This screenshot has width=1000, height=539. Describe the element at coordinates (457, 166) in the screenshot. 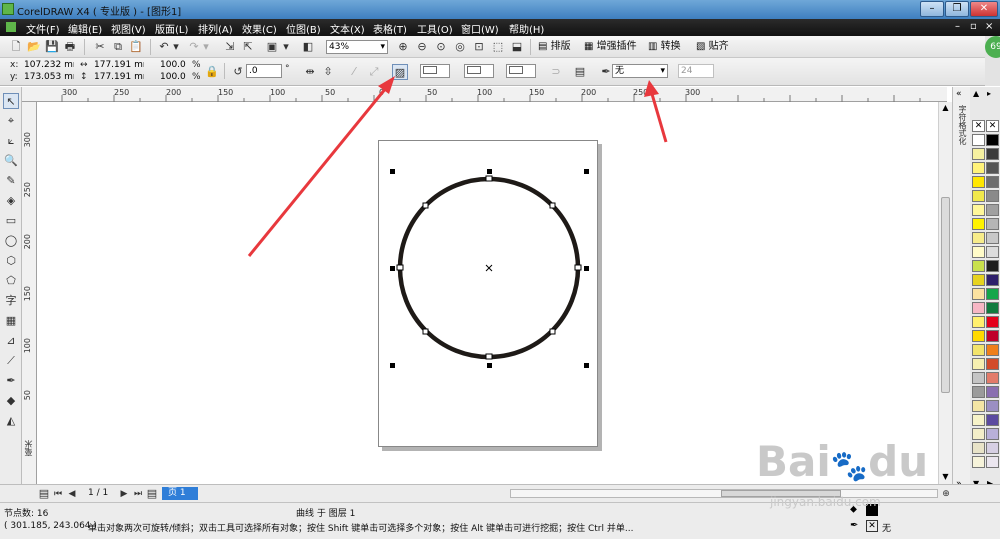

I see `annotation-arrows` at that location.